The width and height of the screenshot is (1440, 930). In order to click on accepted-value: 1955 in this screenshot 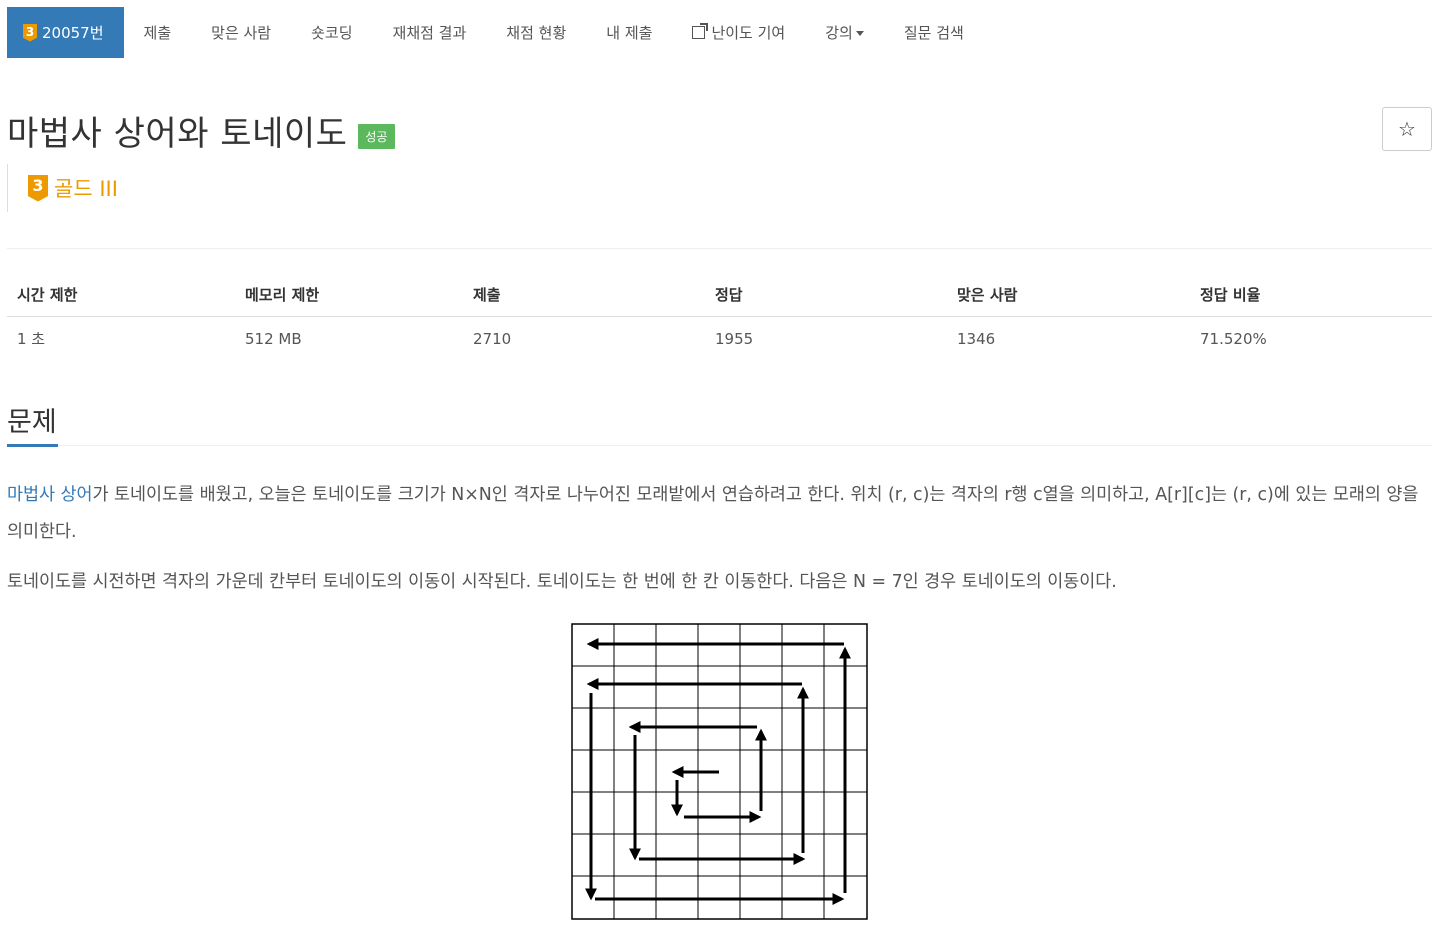, I will do `click(734, 338)`.